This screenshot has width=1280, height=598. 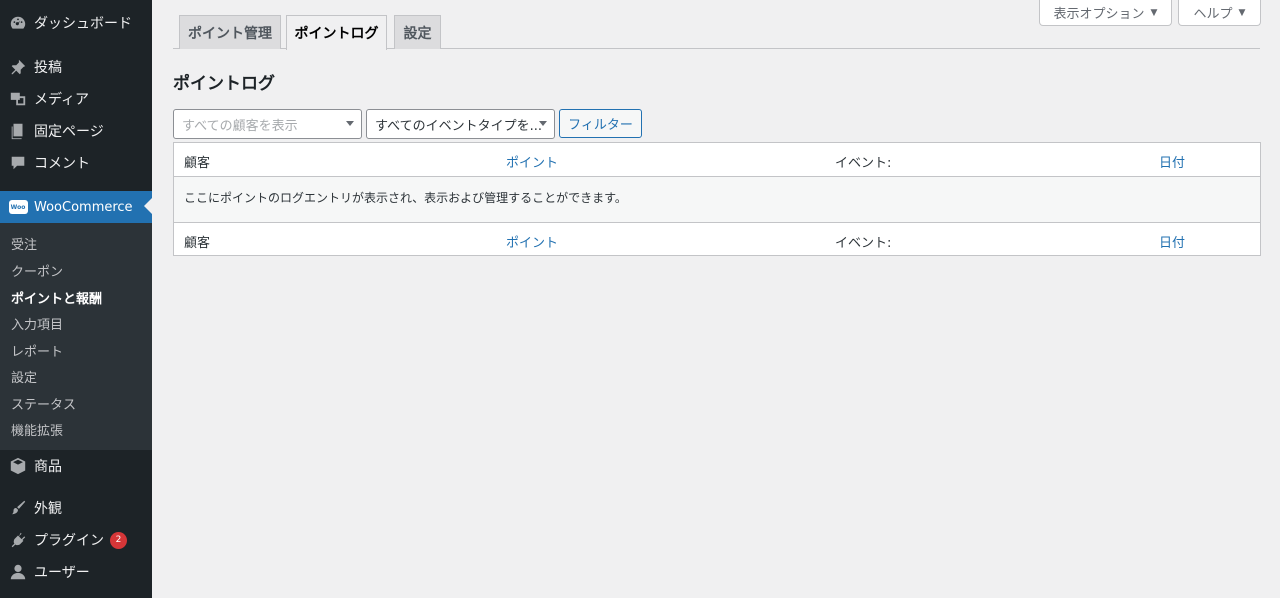 I want to click on filter-button: フィルター, so click(x=600, y=123).